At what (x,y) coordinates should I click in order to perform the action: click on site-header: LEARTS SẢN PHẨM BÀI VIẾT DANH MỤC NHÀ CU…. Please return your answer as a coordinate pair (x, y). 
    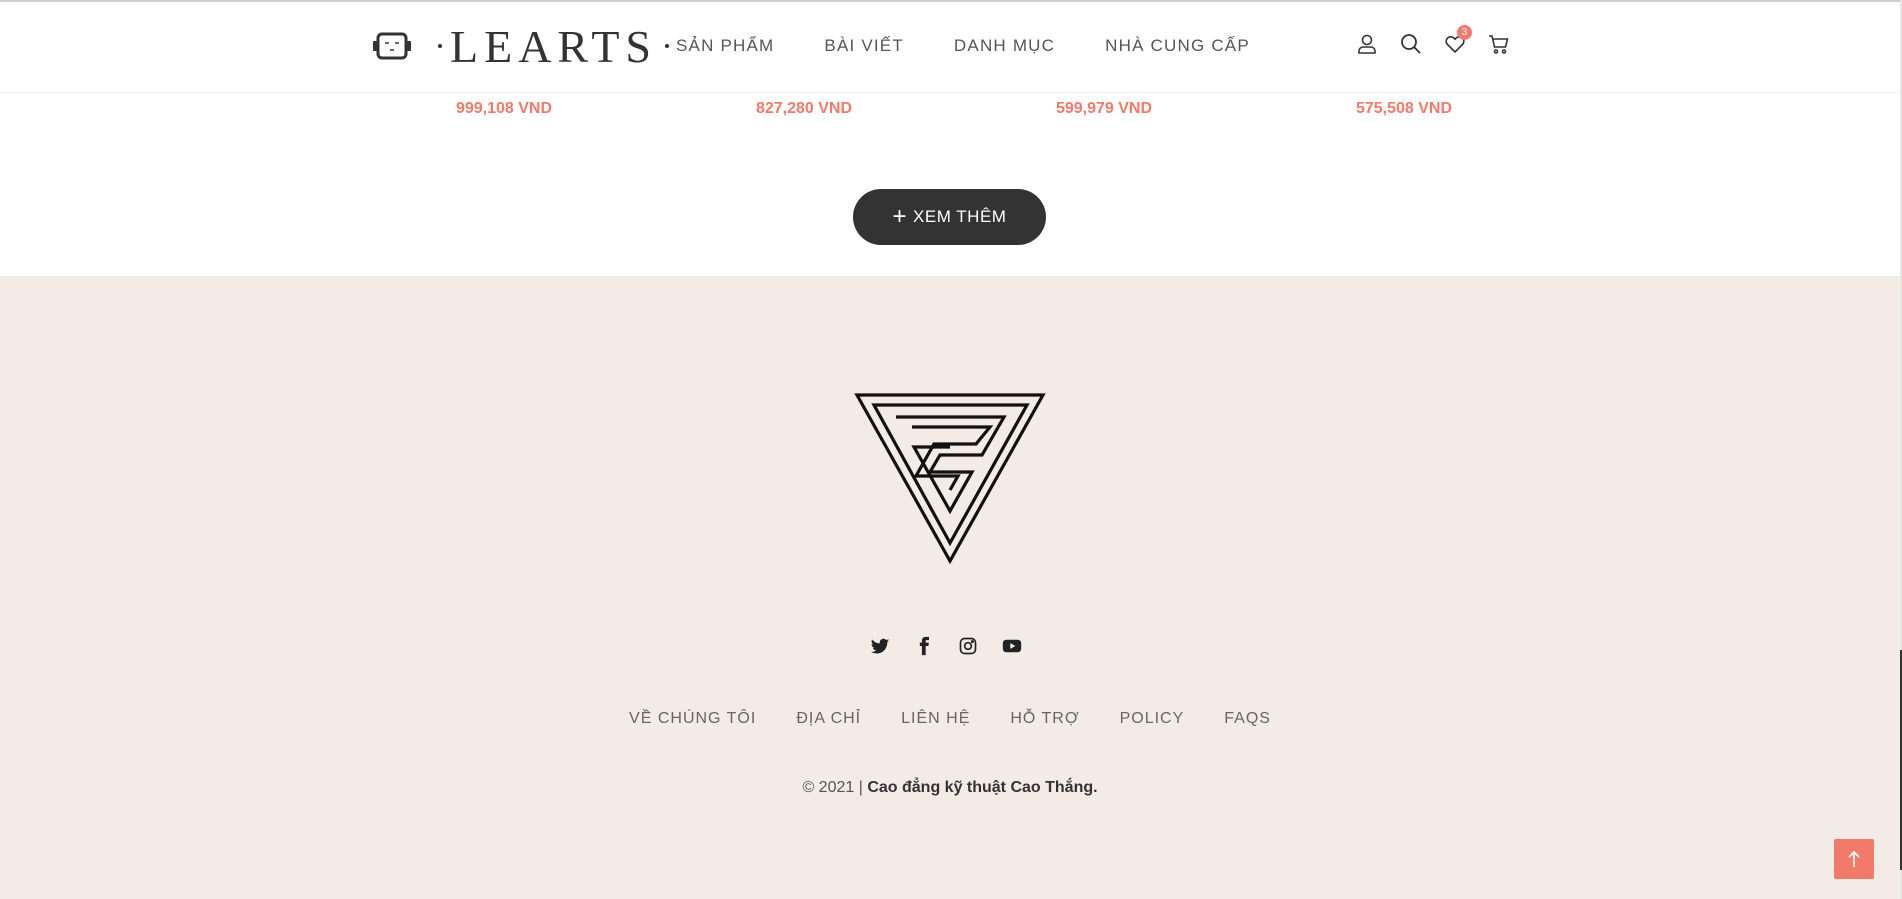
    Looking at the image, I should click on (950, 47).